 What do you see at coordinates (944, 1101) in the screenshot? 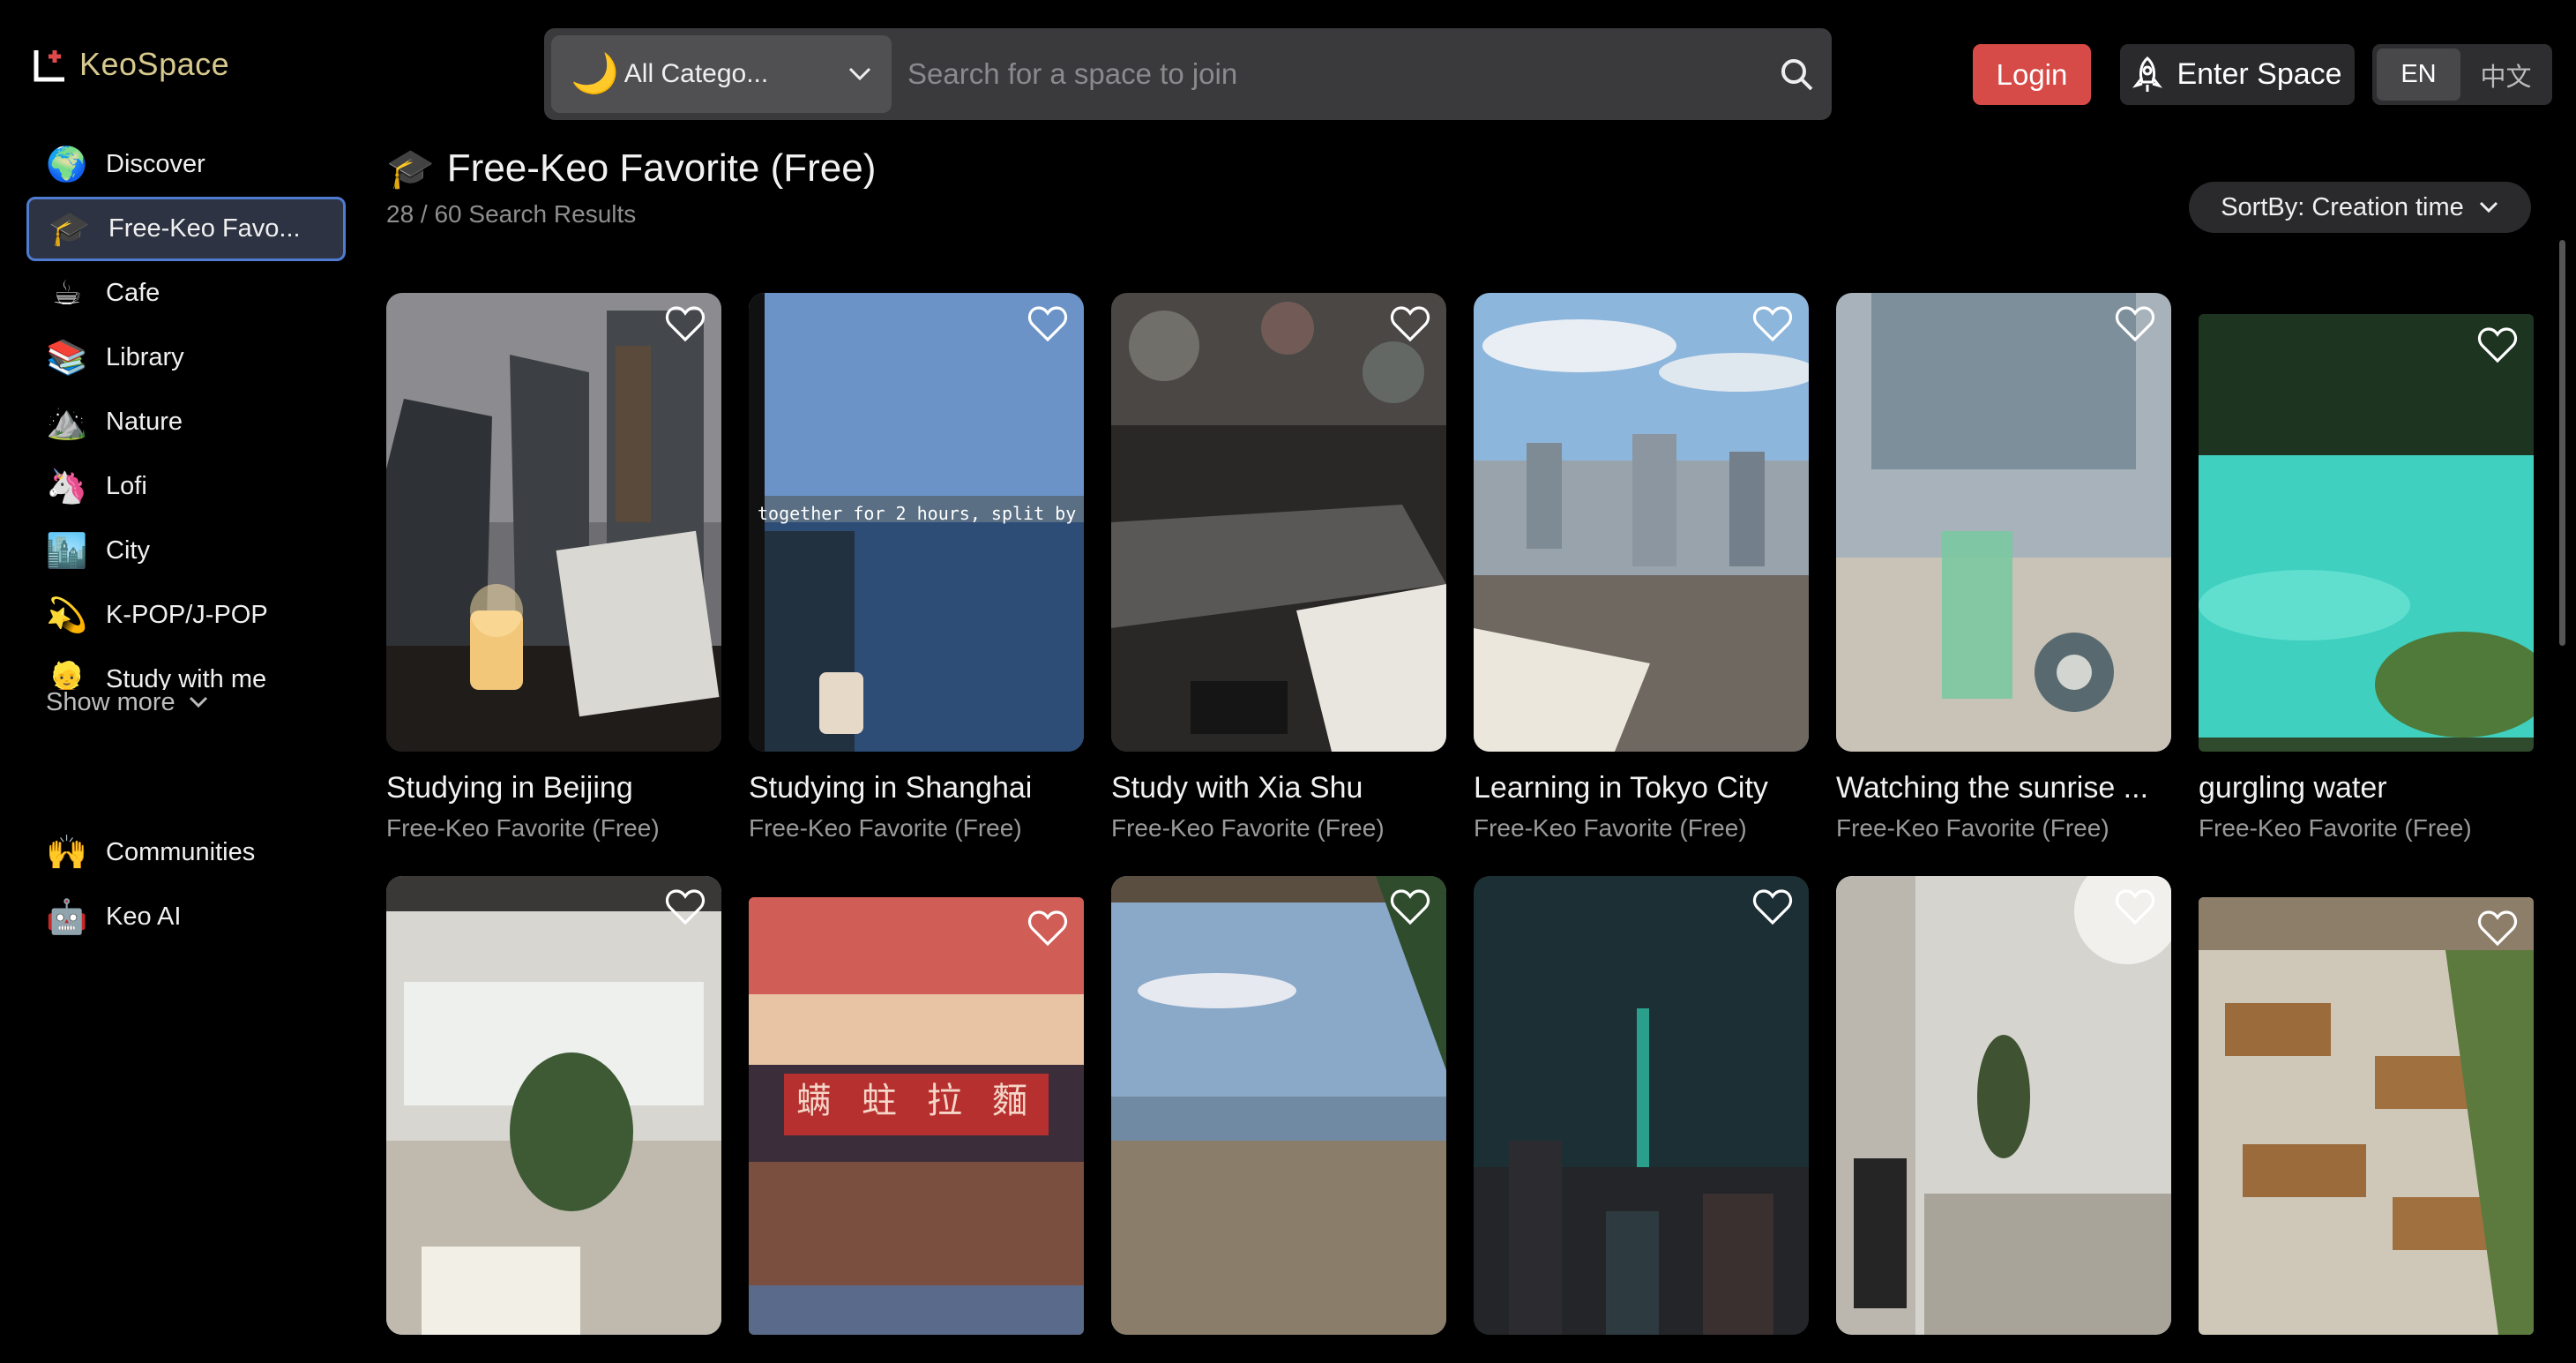
I see `shop-sign-character: 拉` at bounding box center [944, 1101].